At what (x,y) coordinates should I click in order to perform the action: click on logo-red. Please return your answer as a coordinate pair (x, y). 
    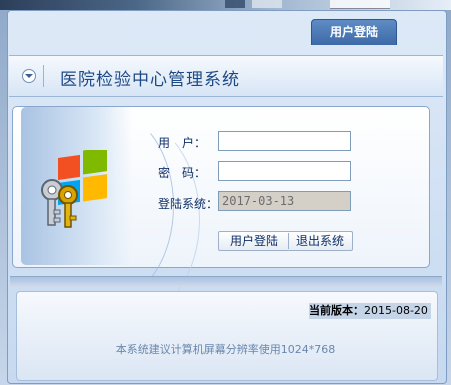
    Looking at the image, I should click on (69, 167).